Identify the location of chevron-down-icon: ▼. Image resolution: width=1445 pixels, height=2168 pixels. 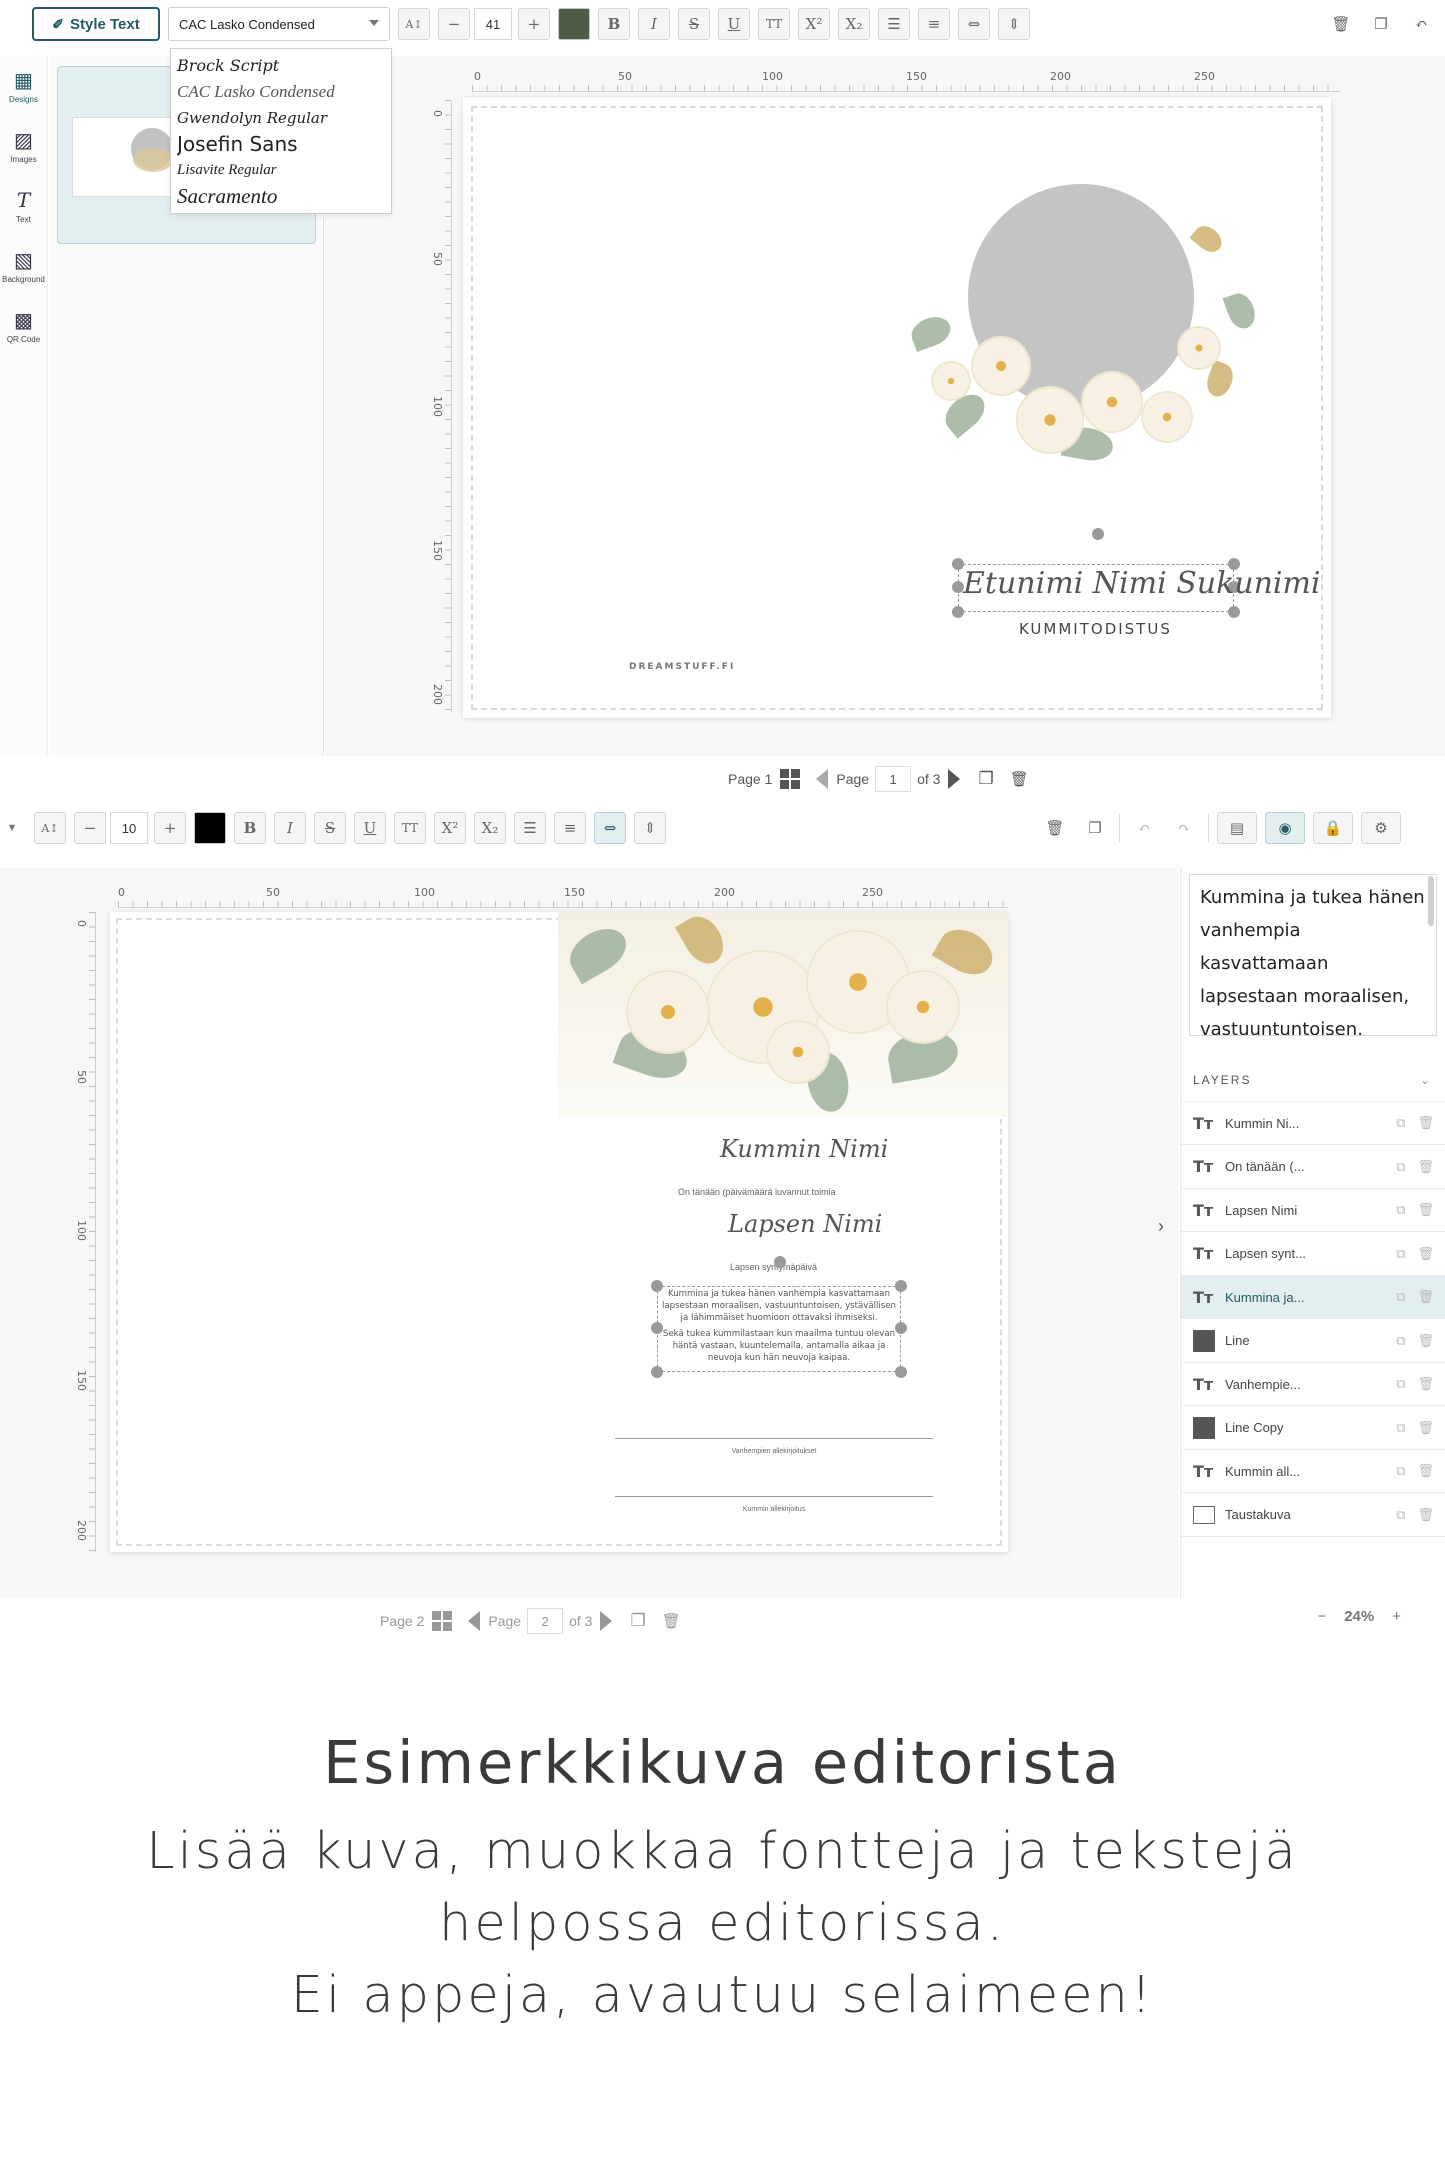
(12, 828).